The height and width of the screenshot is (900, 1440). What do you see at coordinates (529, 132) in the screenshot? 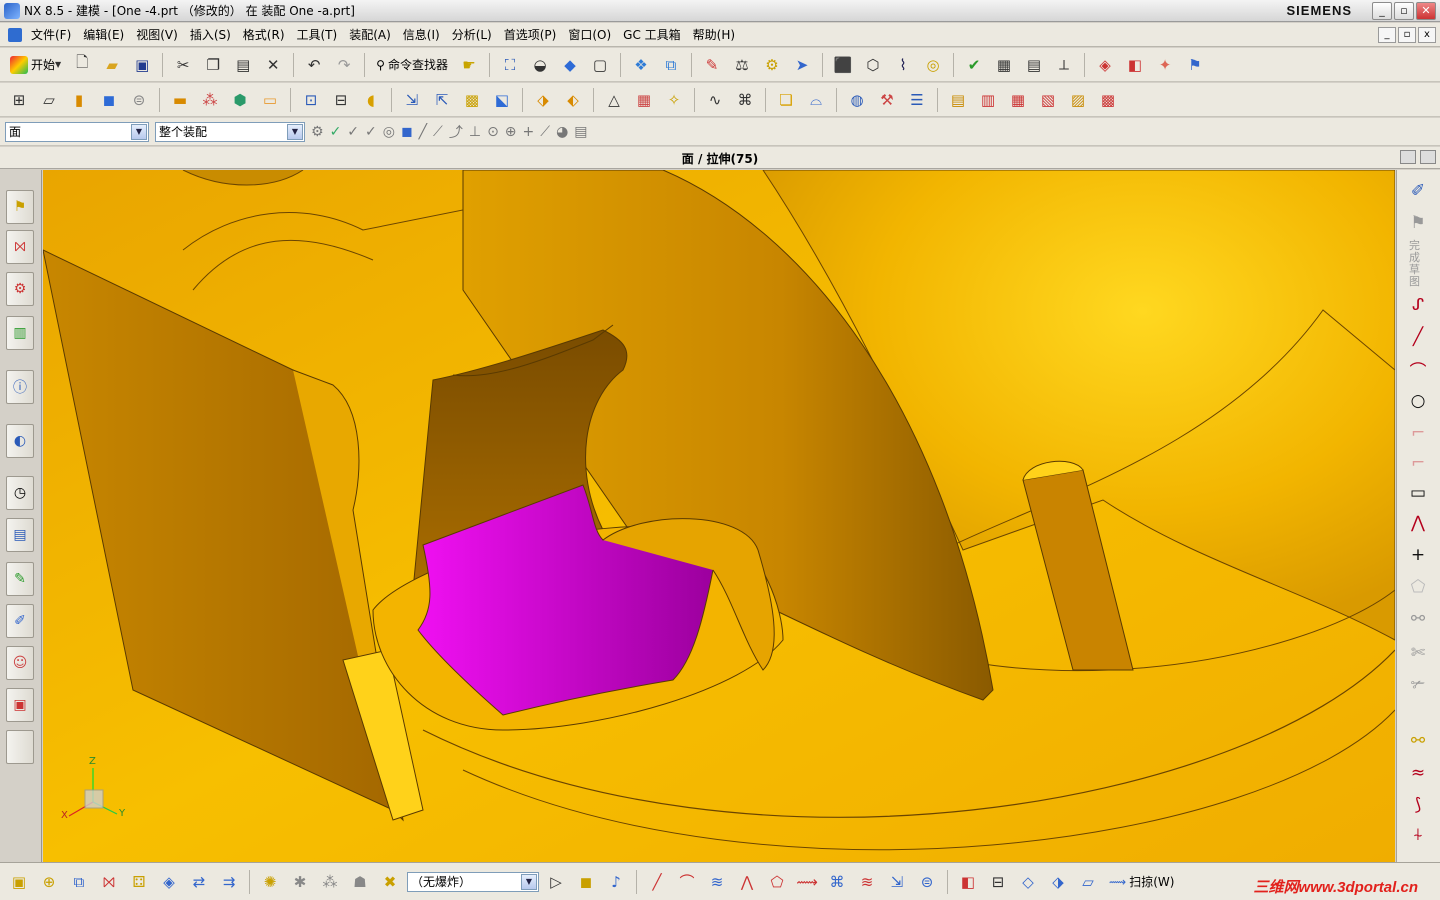
I see `snap-point-icon: +` at bounding box center [529, 132].